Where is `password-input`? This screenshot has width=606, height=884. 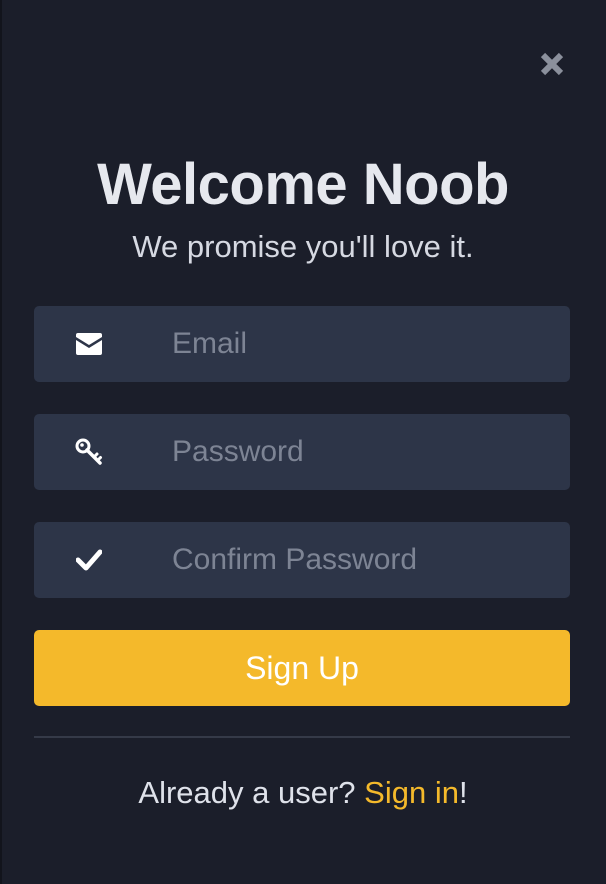
password-input is located at coordinates (367, 452).